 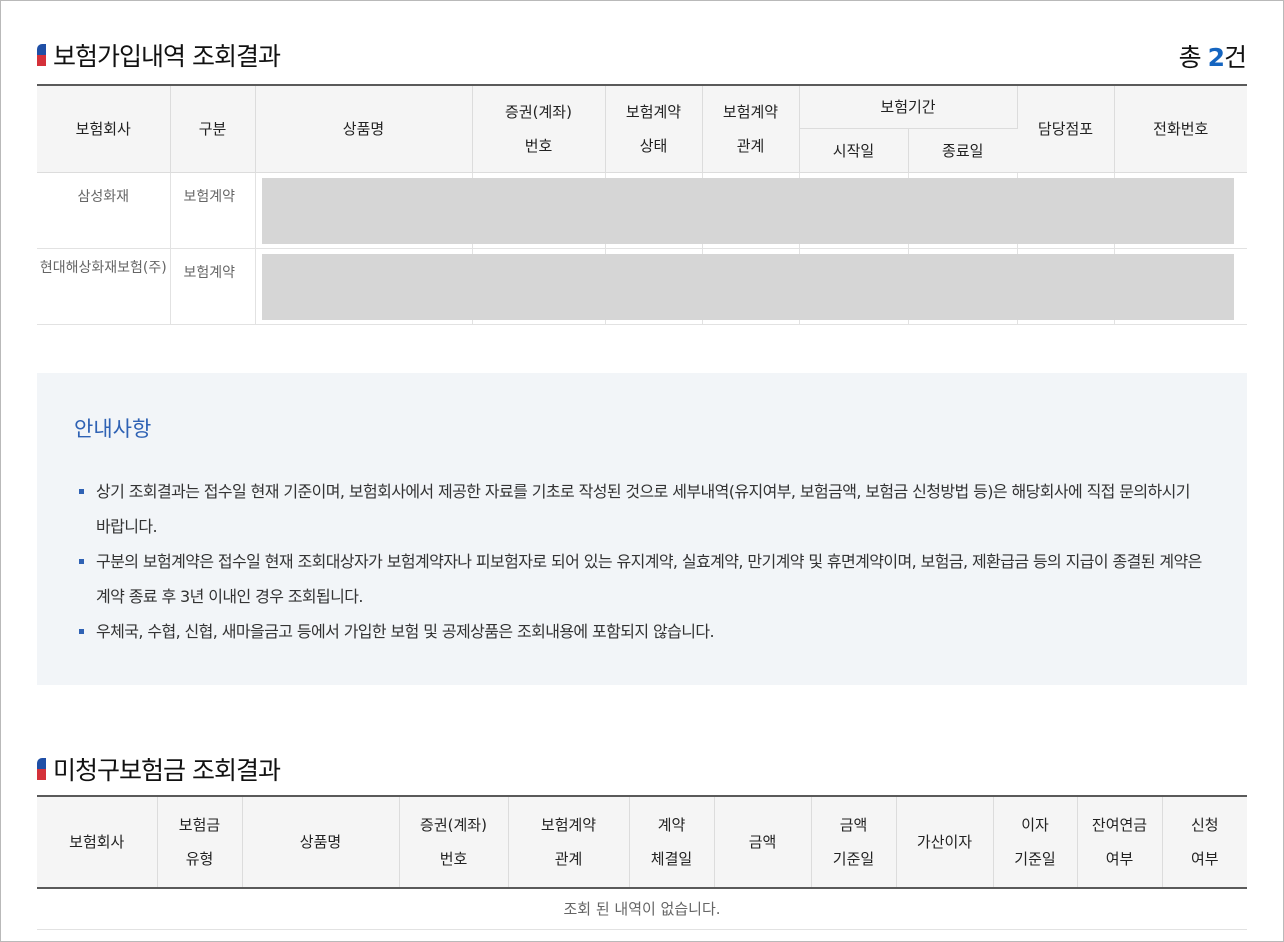 What do you see at coordinates (945, 842) in the screenshot?
I see `header-interest: 가산이자` at bounding box center [945, 842].